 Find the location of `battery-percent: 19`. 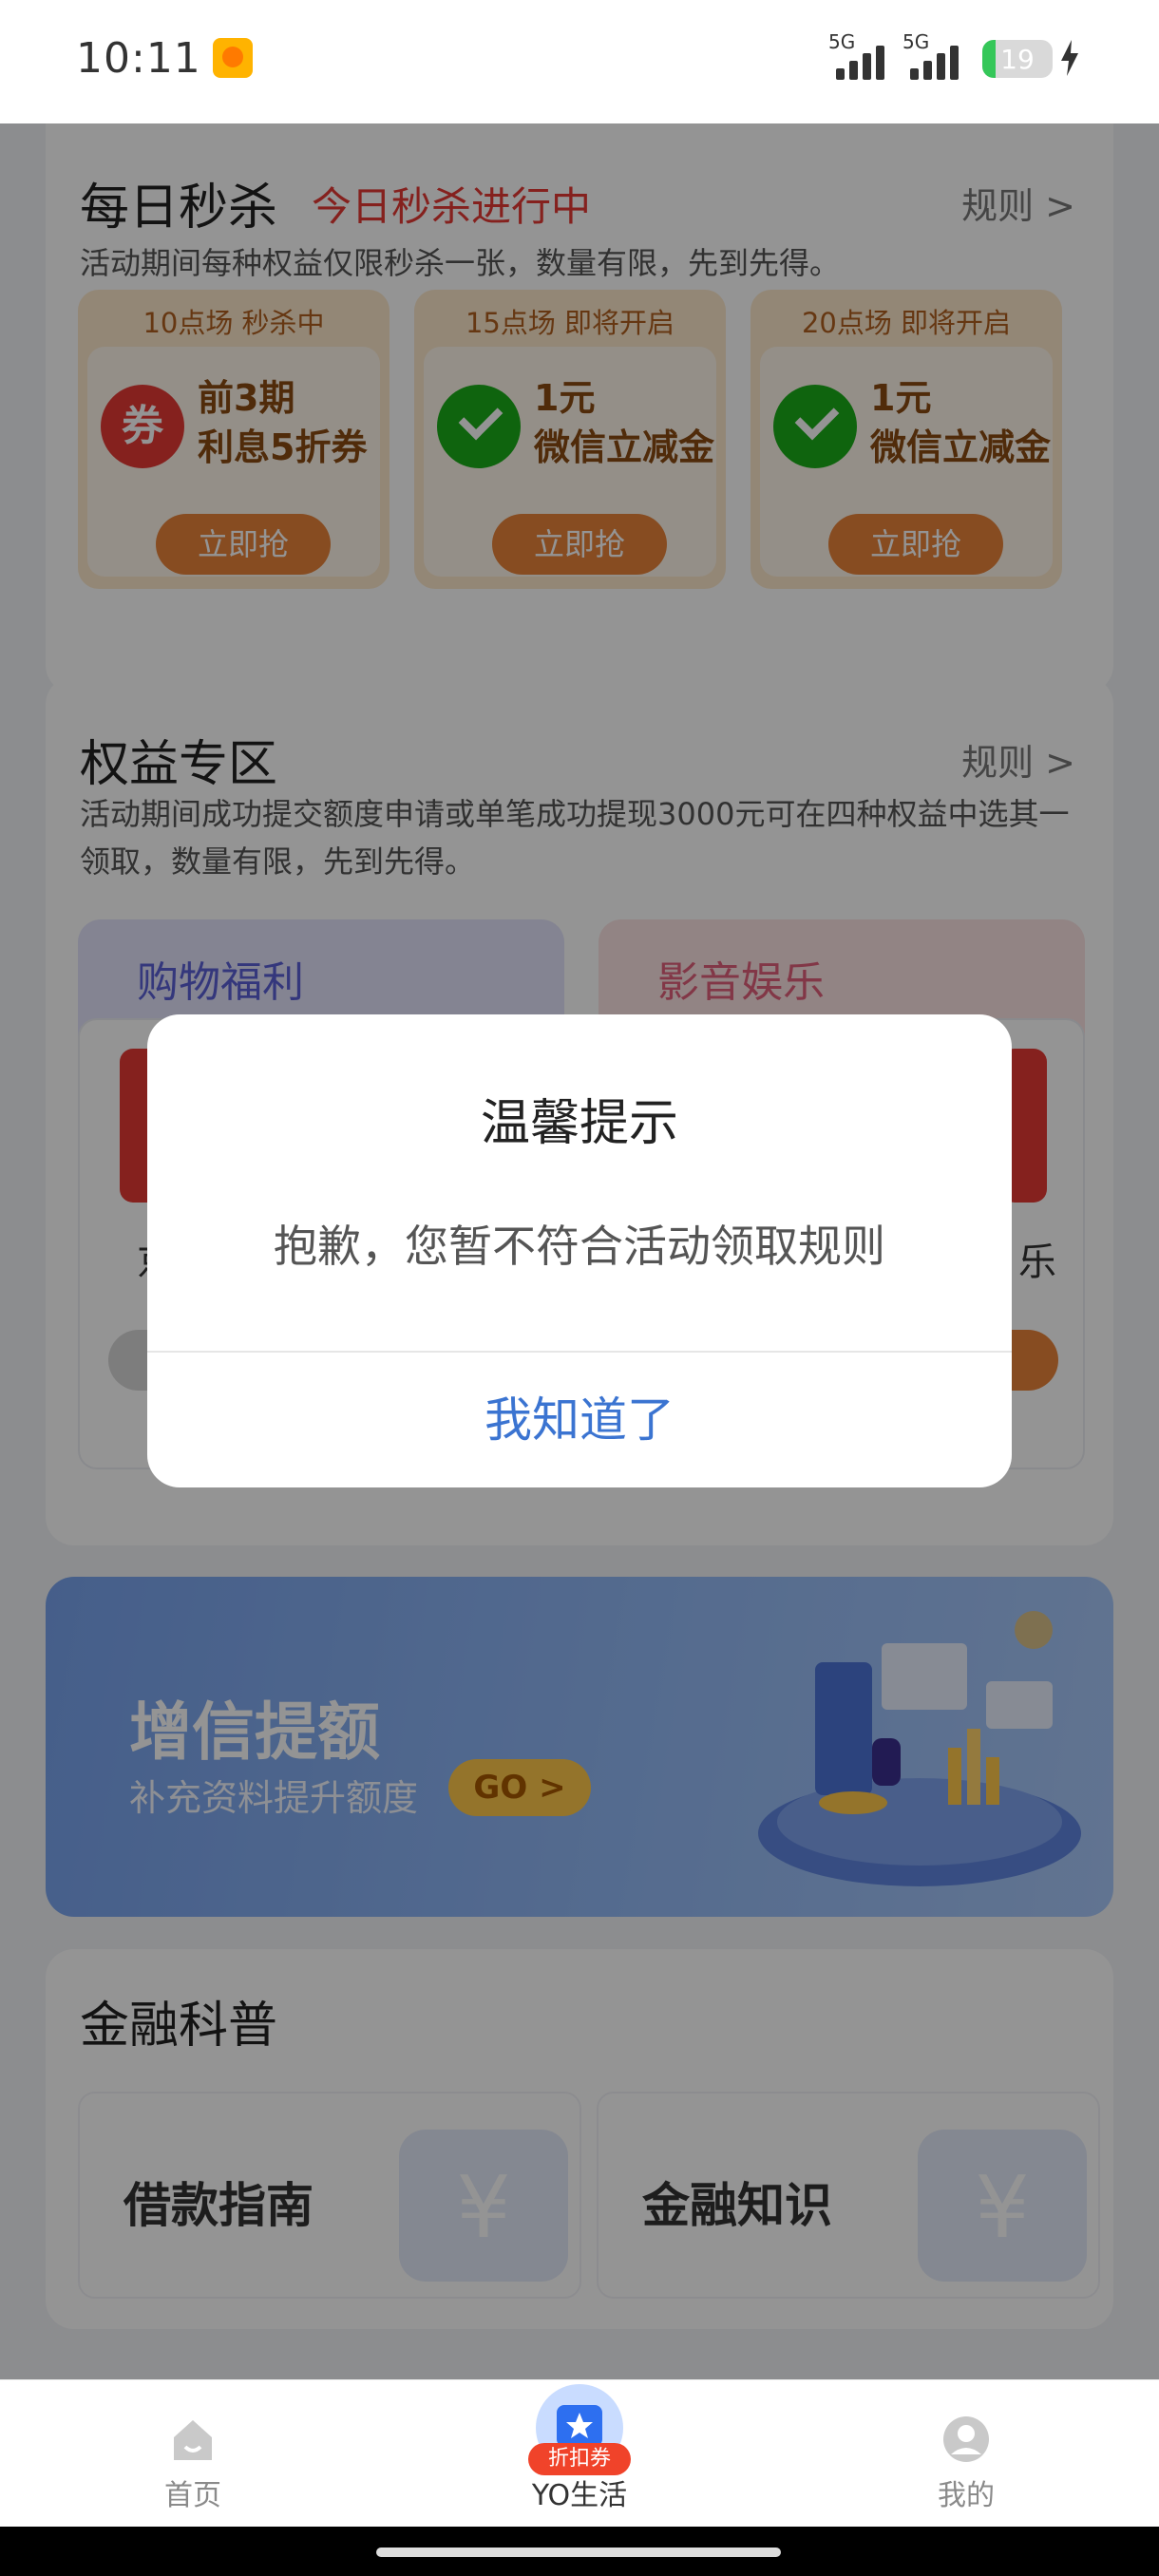

battery-percent: 19 is located at coordinates (1017, 59).